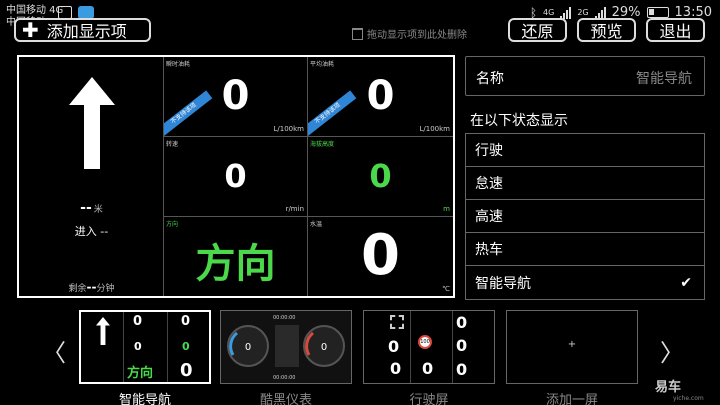 The height and width of the screenshot is (405, 720). I want to click on tile-value: 方向, so click(235, 264).